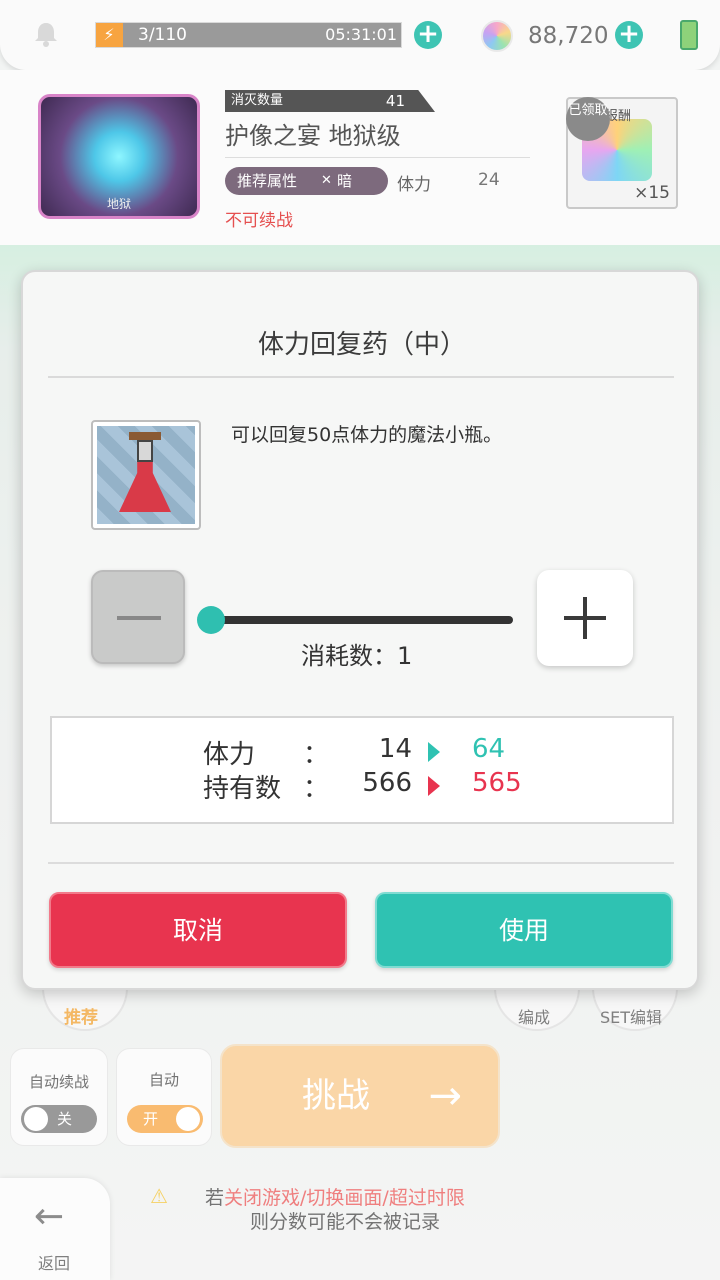 The image size is (720, 1280). What do you see at coordinates (361, 345) in the screenshot?
I see `dialog-title: 体力回复药（中）` at bounding box center [361, 345].